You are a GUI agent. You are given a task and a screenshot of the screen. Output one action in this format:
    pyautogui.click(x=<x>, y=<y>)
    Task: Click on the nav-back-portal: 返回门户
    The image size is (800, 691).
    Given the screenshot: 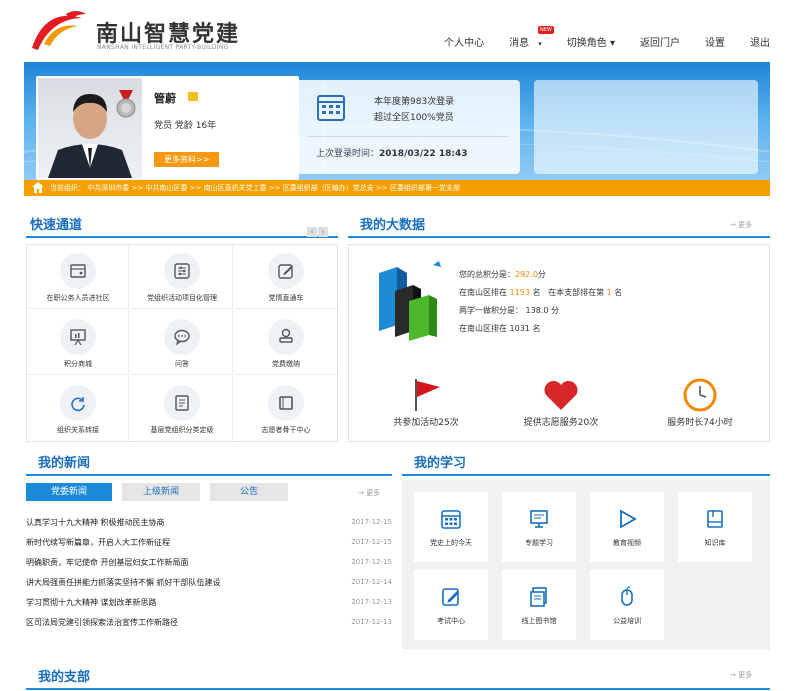 What is the action you would take?
    pyautogui.click(x=660, y=41)
    